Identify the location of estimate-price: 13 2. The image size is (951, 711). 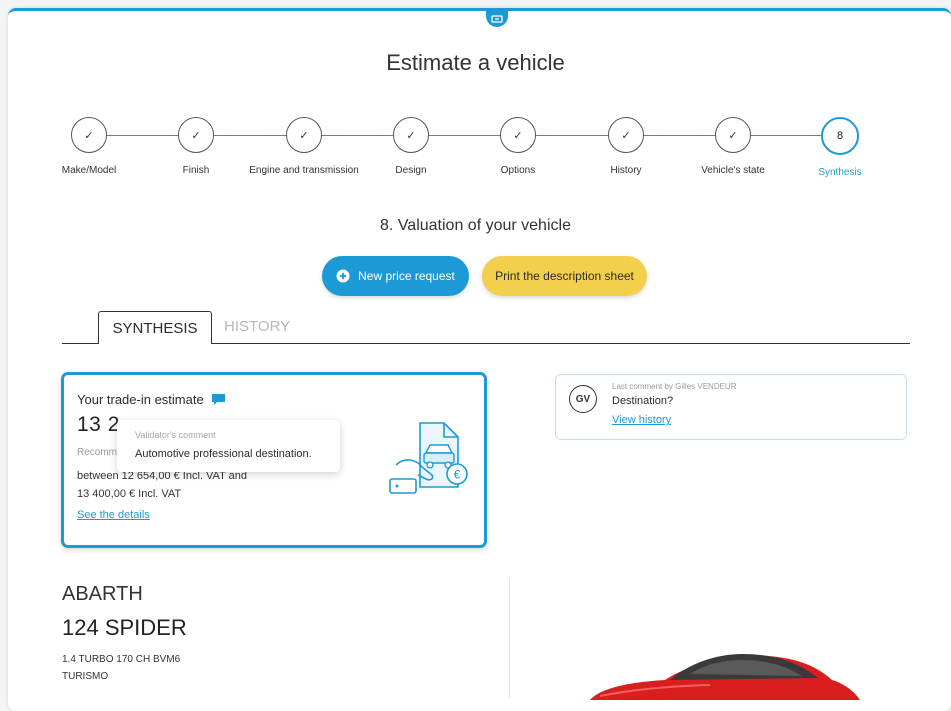
(98, 424).